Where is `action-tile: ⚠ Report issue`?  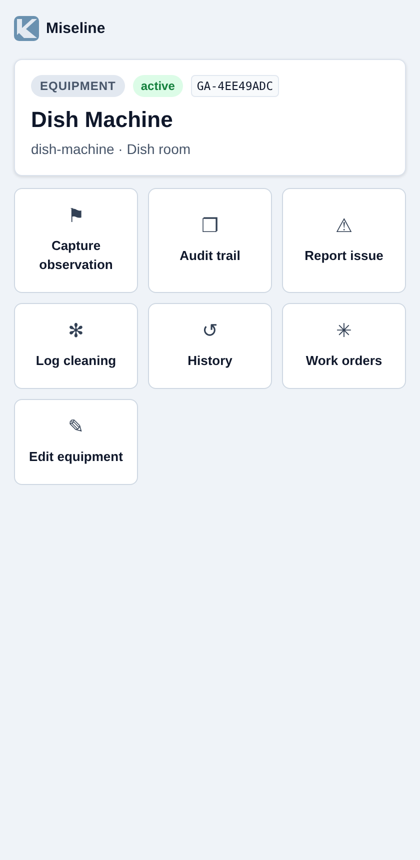 action-tile: ⚠ Report issue is located at coordinates (344, 240).